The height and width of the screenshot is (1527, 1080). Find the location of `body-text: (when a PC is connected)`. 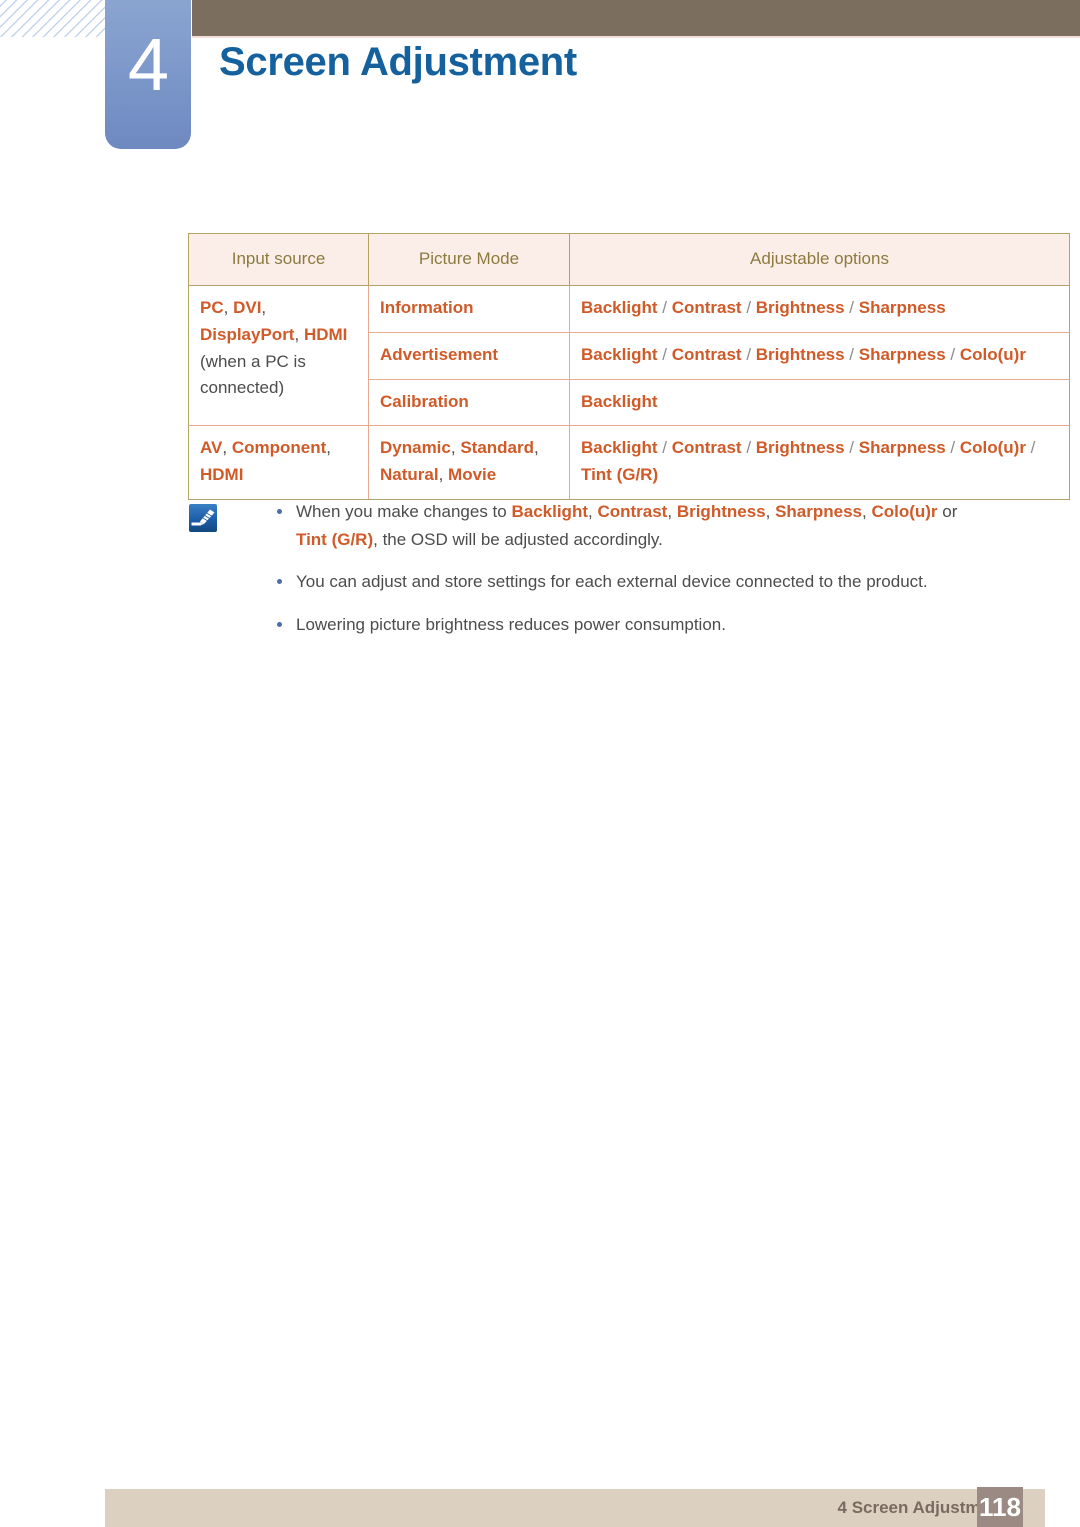

body-text: (when a PC is connected) is located at coordinates (253, 374).